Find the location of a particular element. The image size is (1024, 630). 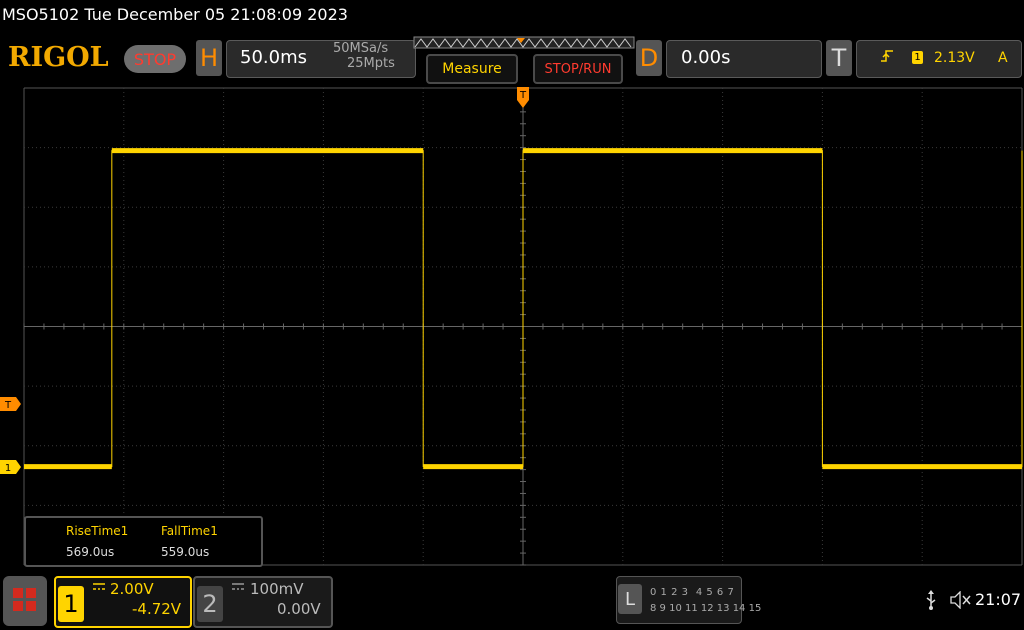

ch1-offset-marker: 1 is located at coordinates (11, 467).